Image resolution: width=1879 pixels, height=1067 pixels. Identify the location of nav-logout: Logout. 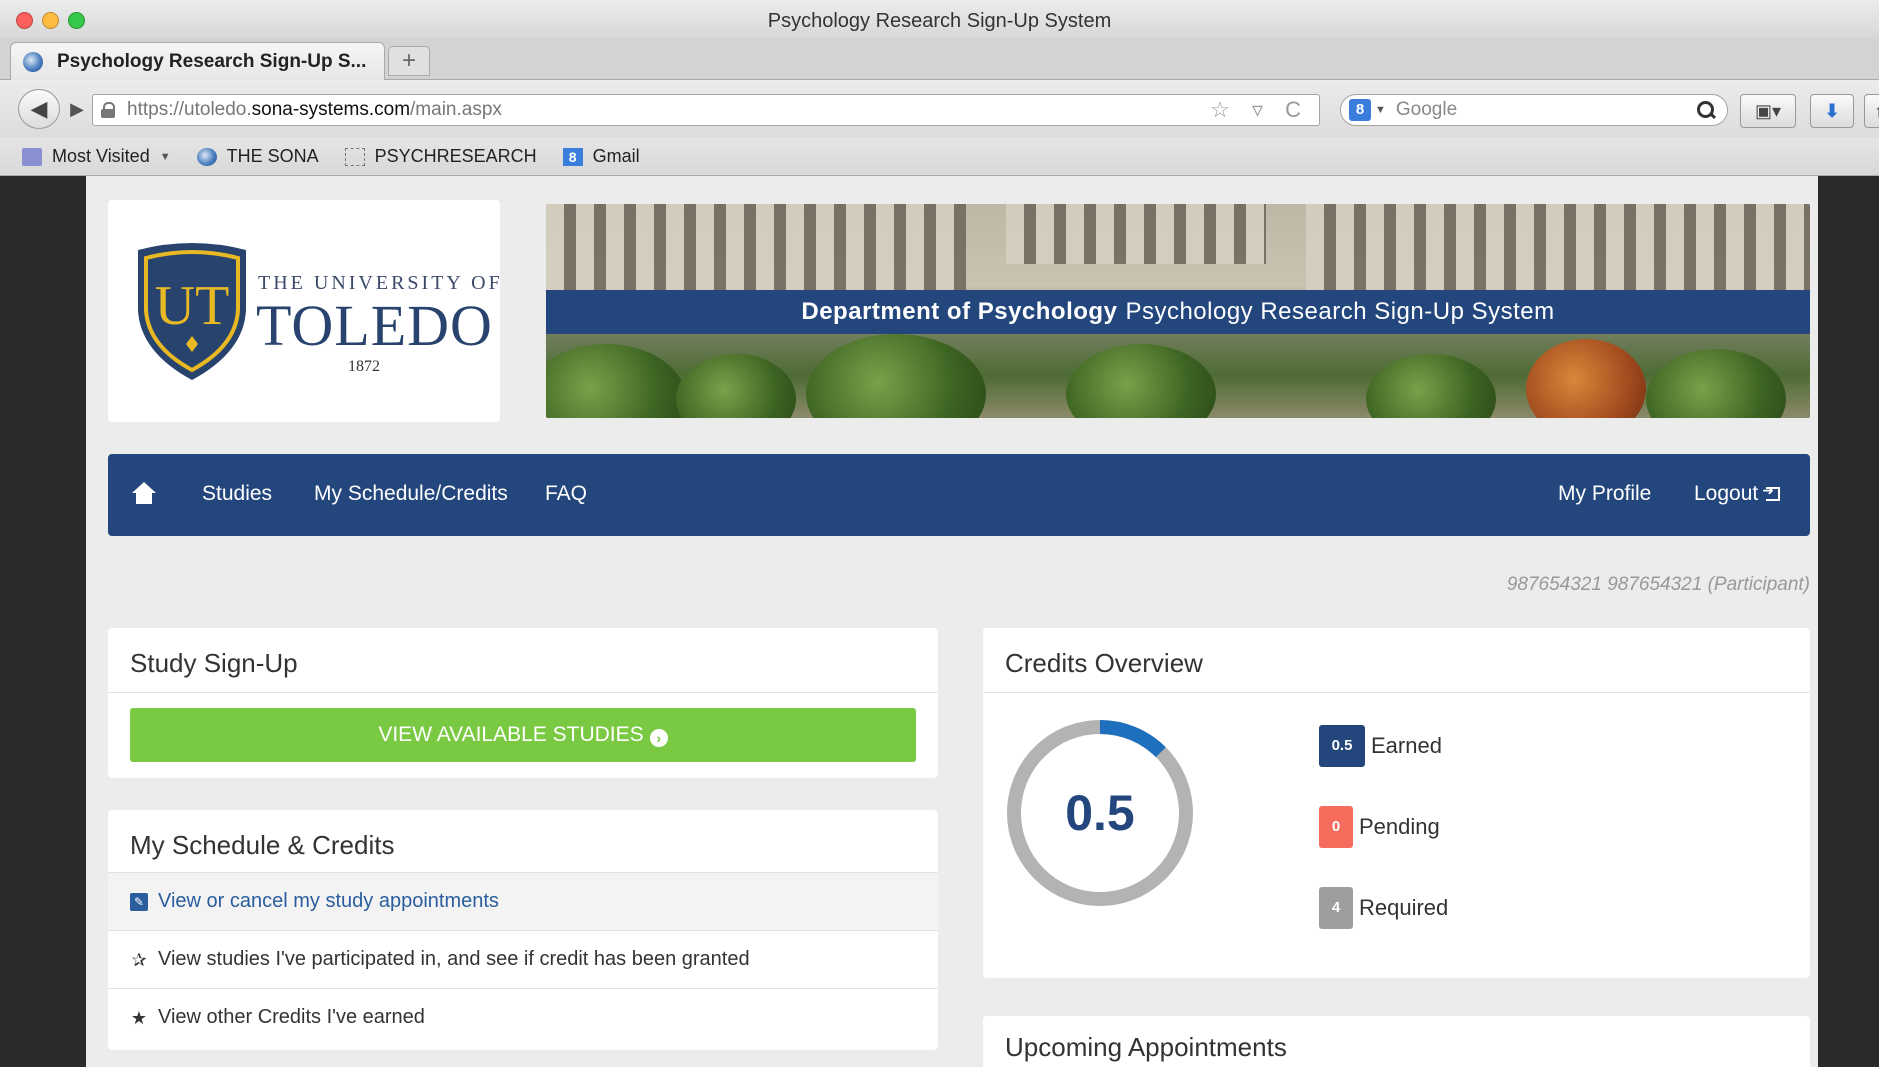
(1737, 494).